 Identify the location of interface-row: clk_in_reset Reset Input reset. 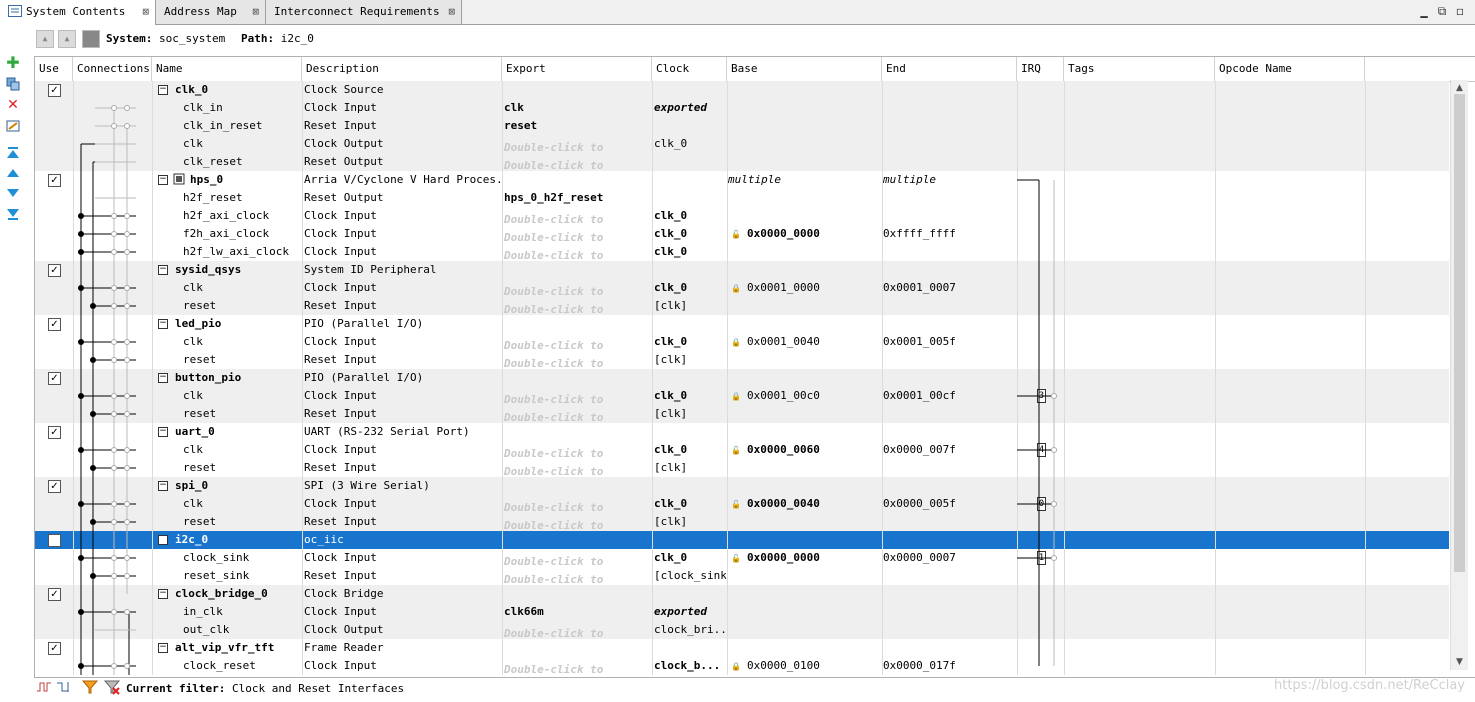
(742, 126).